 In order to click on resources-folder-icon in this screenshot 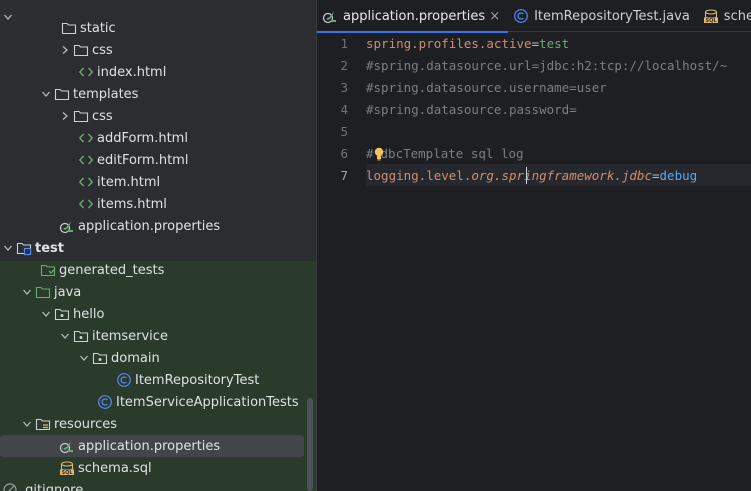, I will do `click(43, 424)`.